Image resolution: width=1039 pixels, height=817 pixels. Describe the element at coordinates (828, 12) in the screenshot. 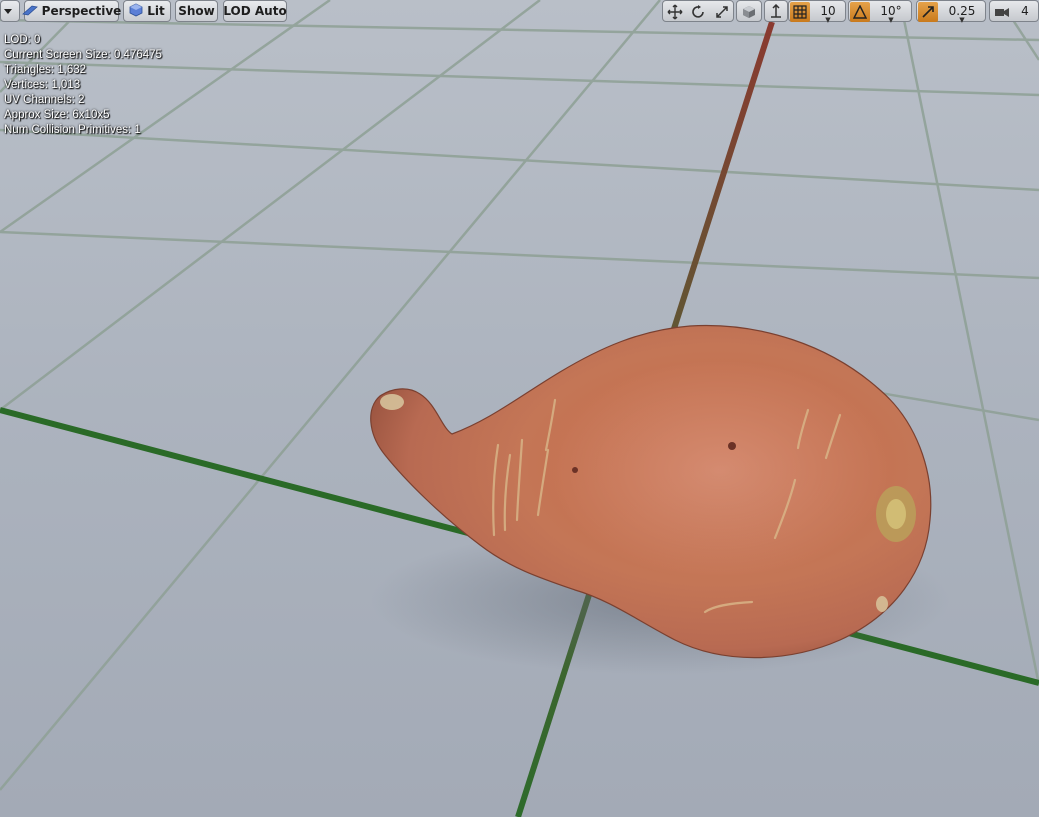

I see `grid-snap-value: 10 ▼` at that location.